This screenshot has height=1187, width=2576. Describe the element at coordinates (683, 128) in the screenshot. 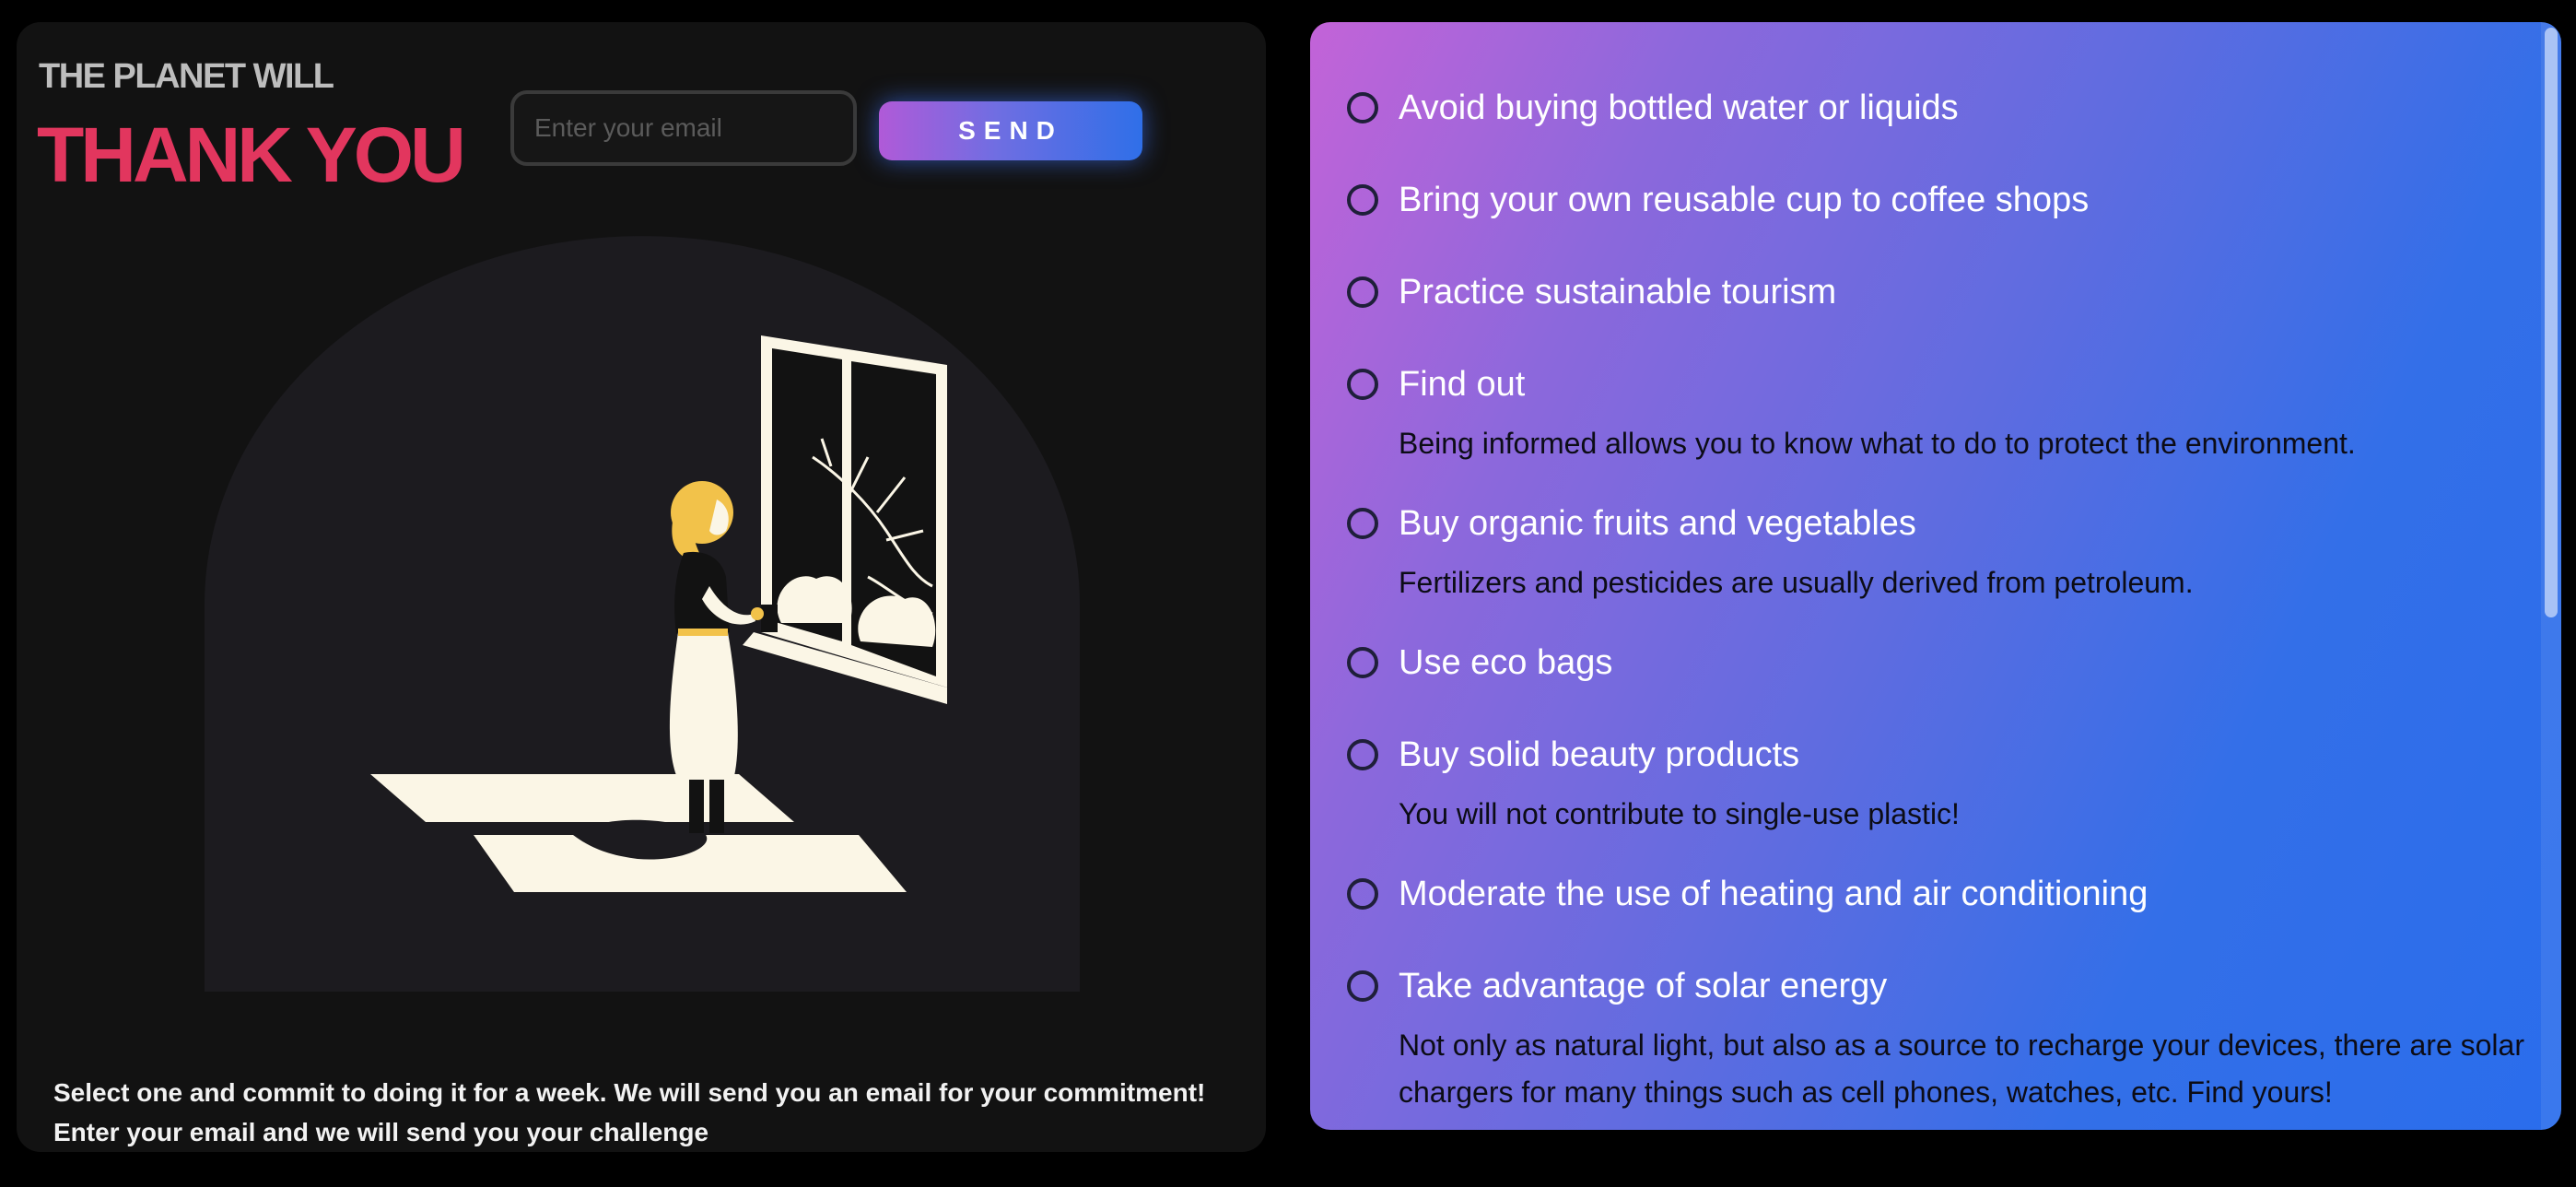

I see `email-input` at that location.